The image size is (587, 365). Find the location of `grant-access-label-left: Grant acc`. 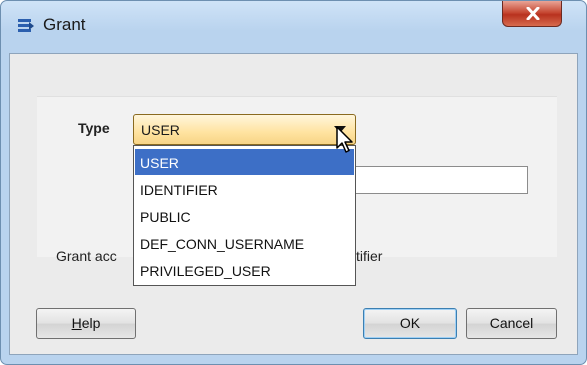

grant-access-label-left: Grant acc is located at coordinates (86, 256).